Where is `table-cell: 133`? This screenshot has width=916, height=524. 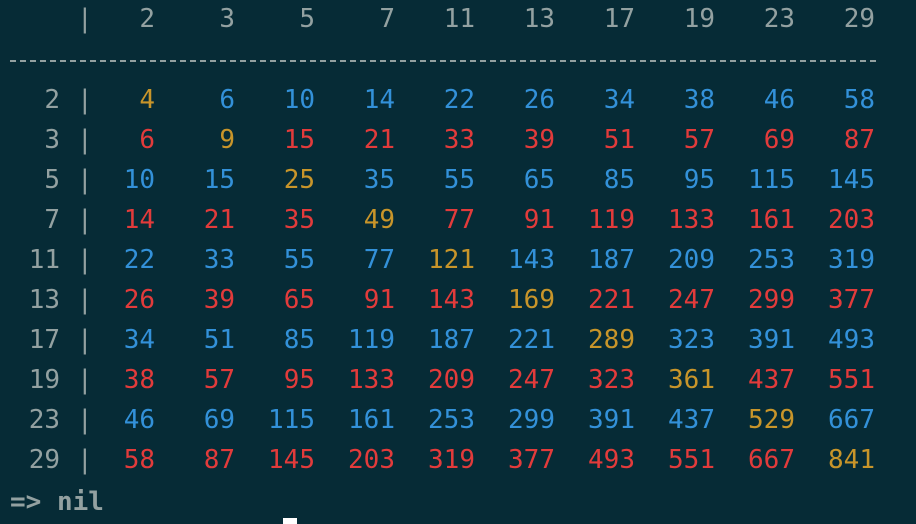 table-cell: 133 is located at coordinates (691, 220).